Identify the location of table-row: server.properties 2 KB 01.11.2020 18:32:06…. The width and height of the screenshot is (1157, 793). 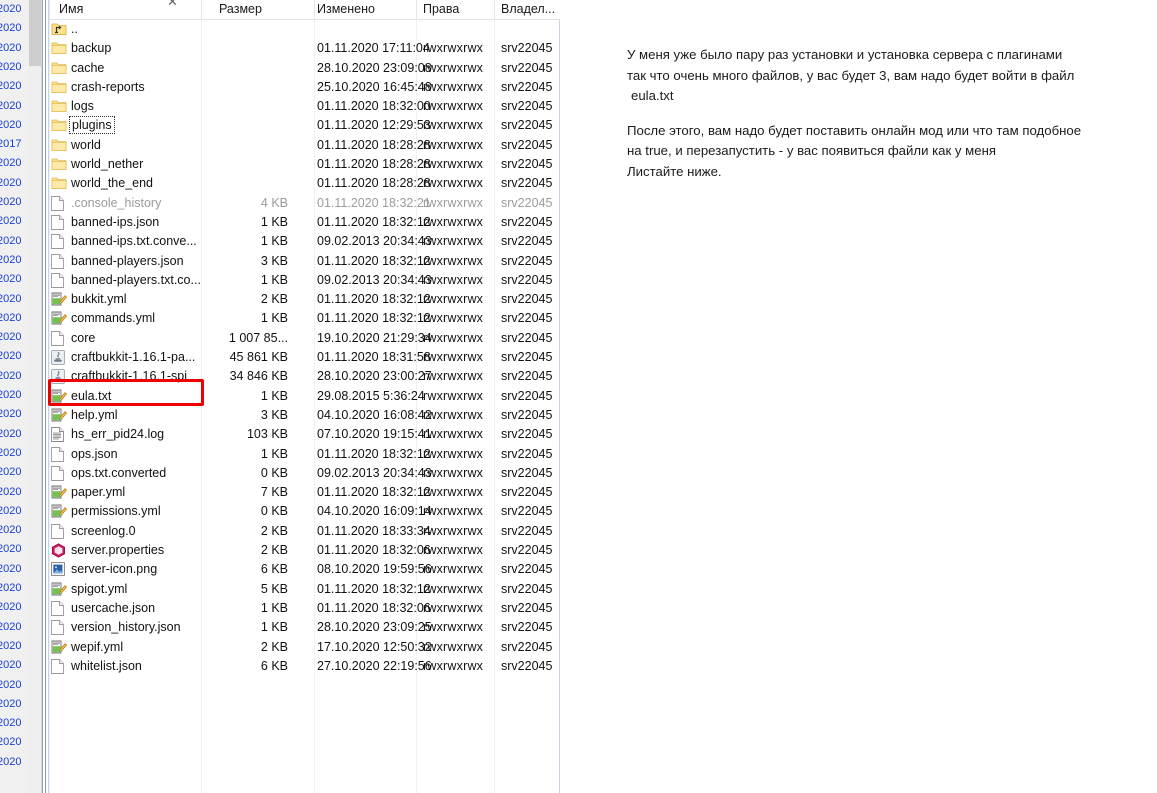
(304, 550).